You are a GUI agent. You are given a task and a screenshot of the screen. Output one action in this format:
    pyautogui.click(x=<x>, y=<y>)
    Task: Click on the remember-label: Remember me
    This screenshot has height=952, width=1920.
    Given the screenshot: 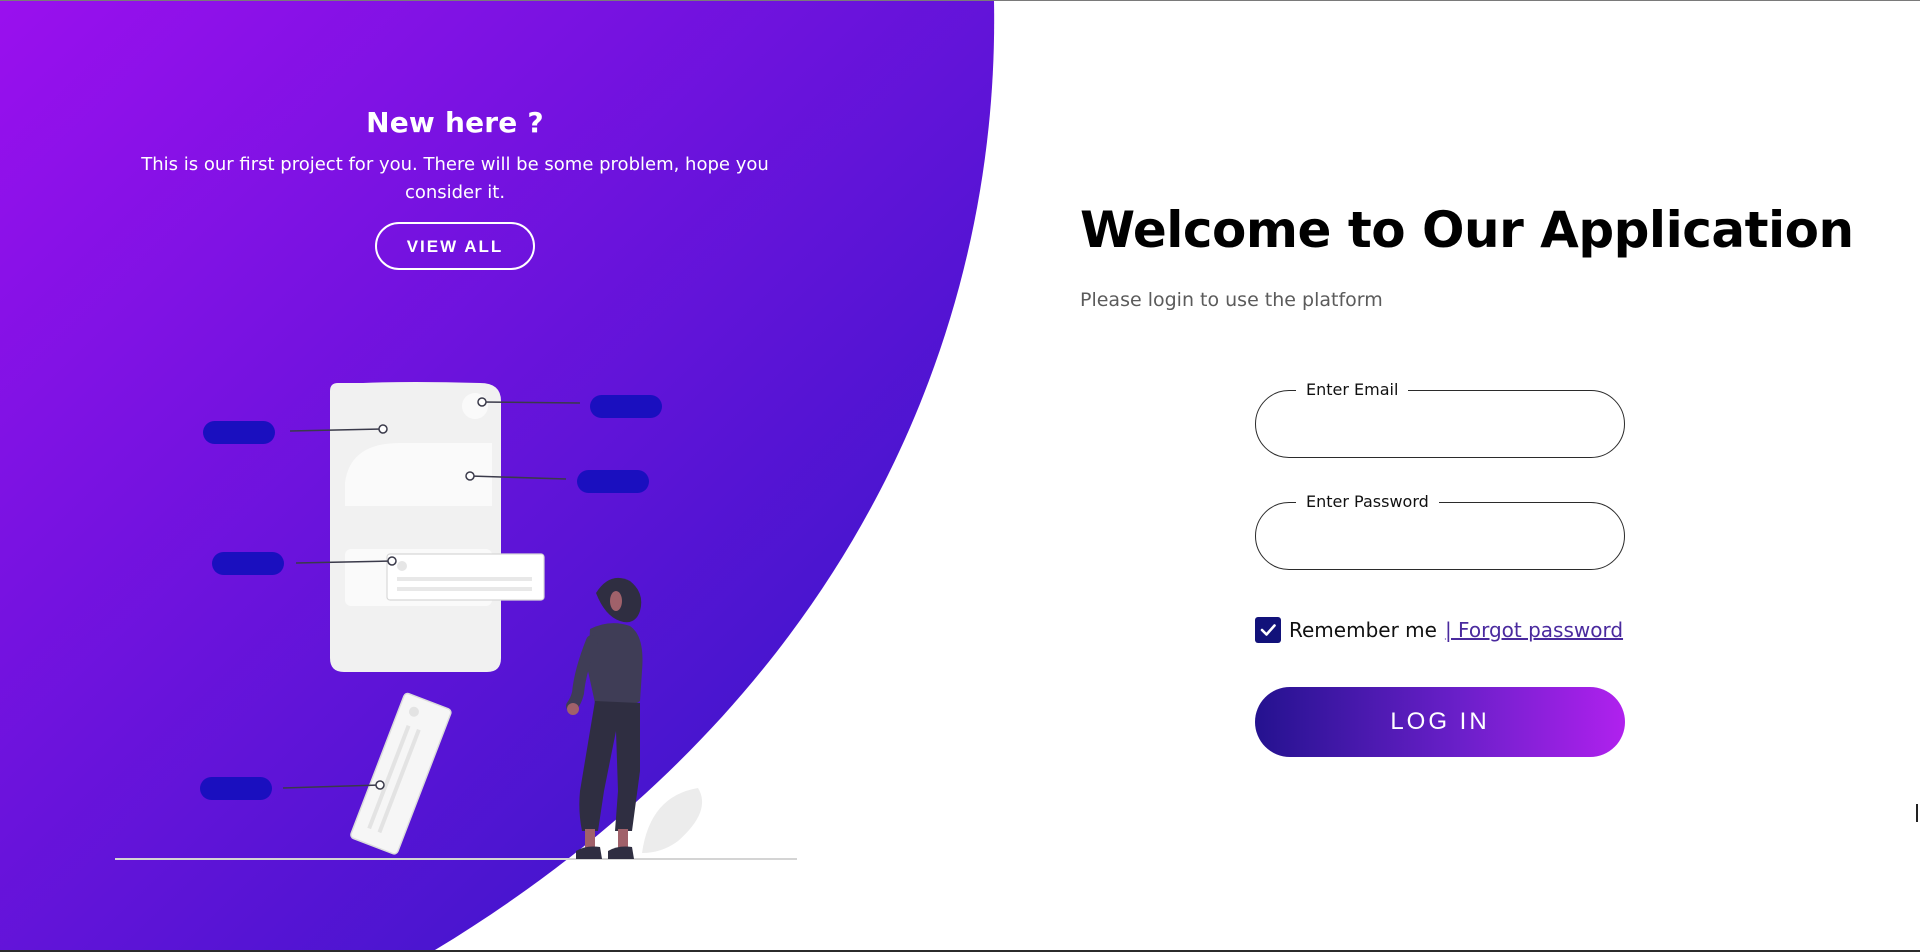 What is the action you would take?
    pyautogui.click(x=1363, y=630)
    